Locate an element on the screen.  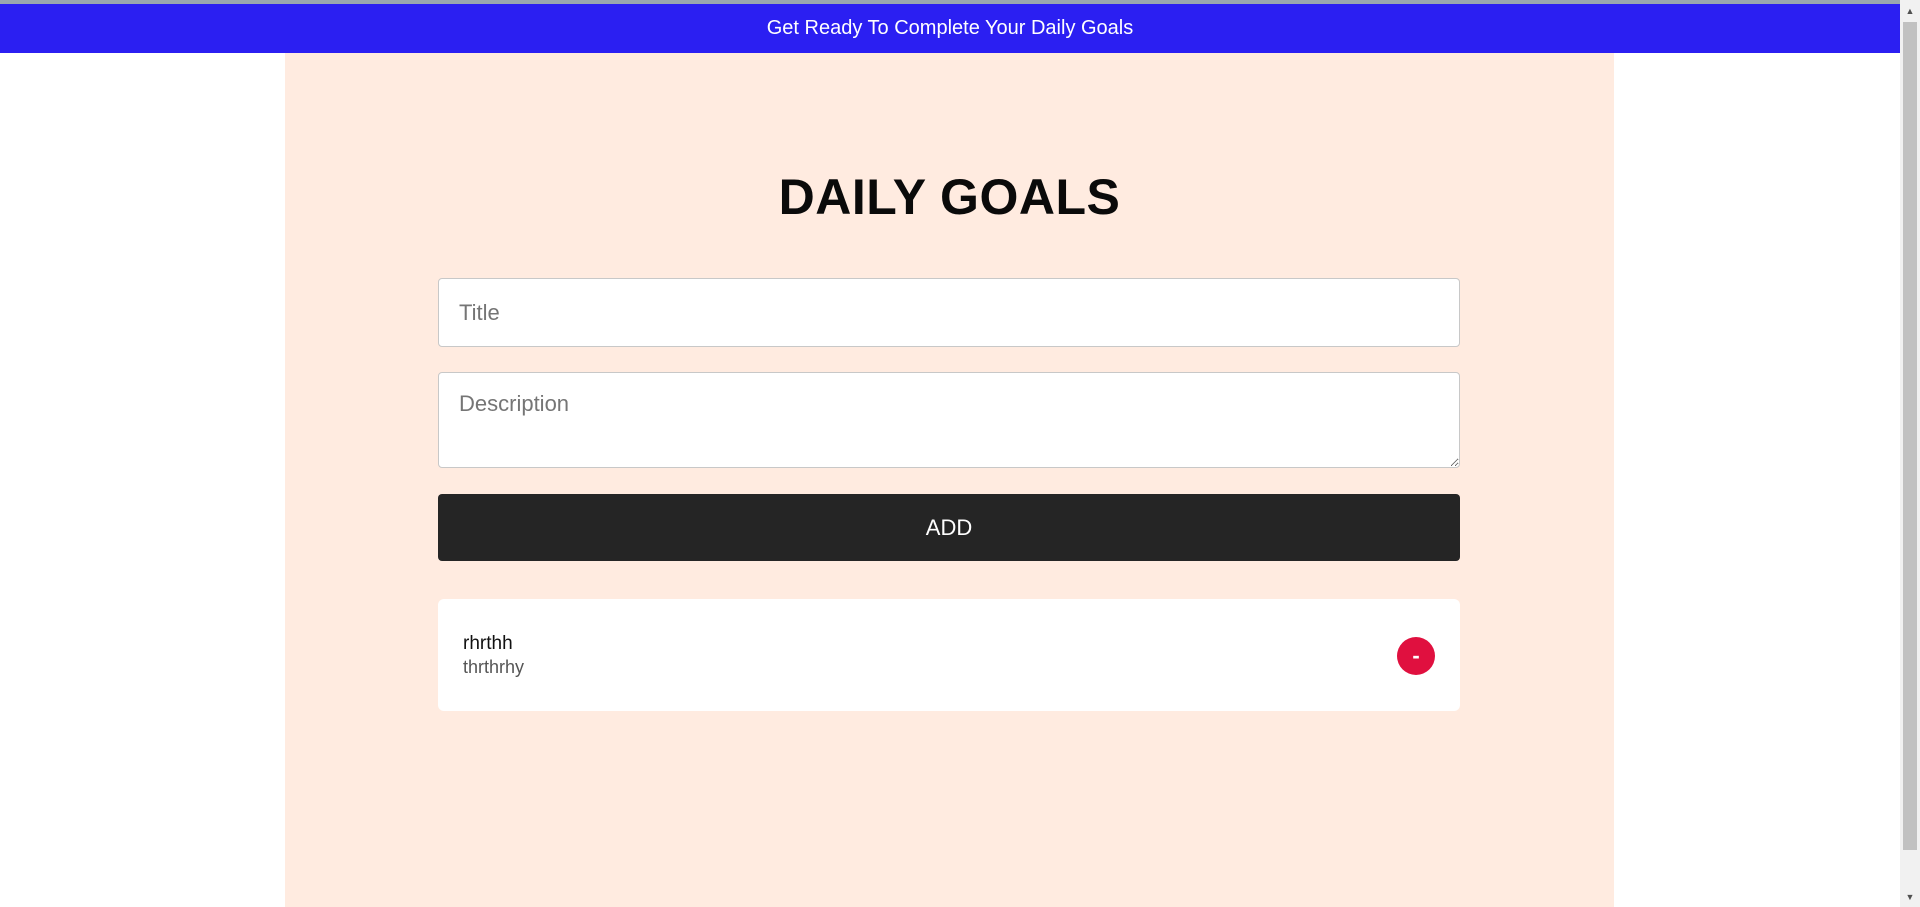
scroll-up-icon: ▲ is located at coordinates (1910, 10).